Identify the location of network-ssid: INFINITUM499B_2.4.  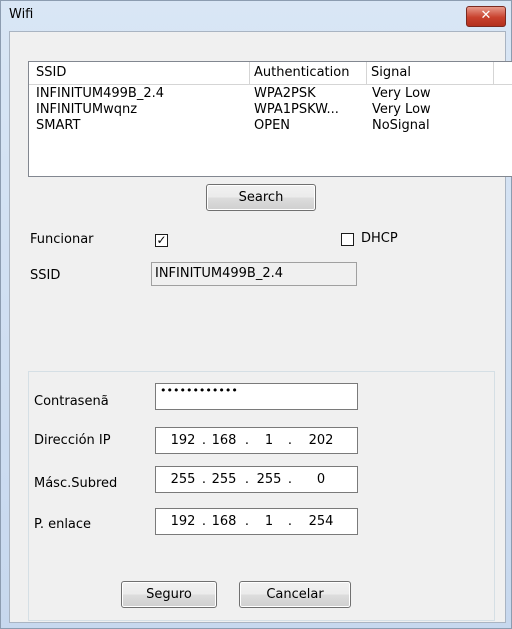
(100, 93).